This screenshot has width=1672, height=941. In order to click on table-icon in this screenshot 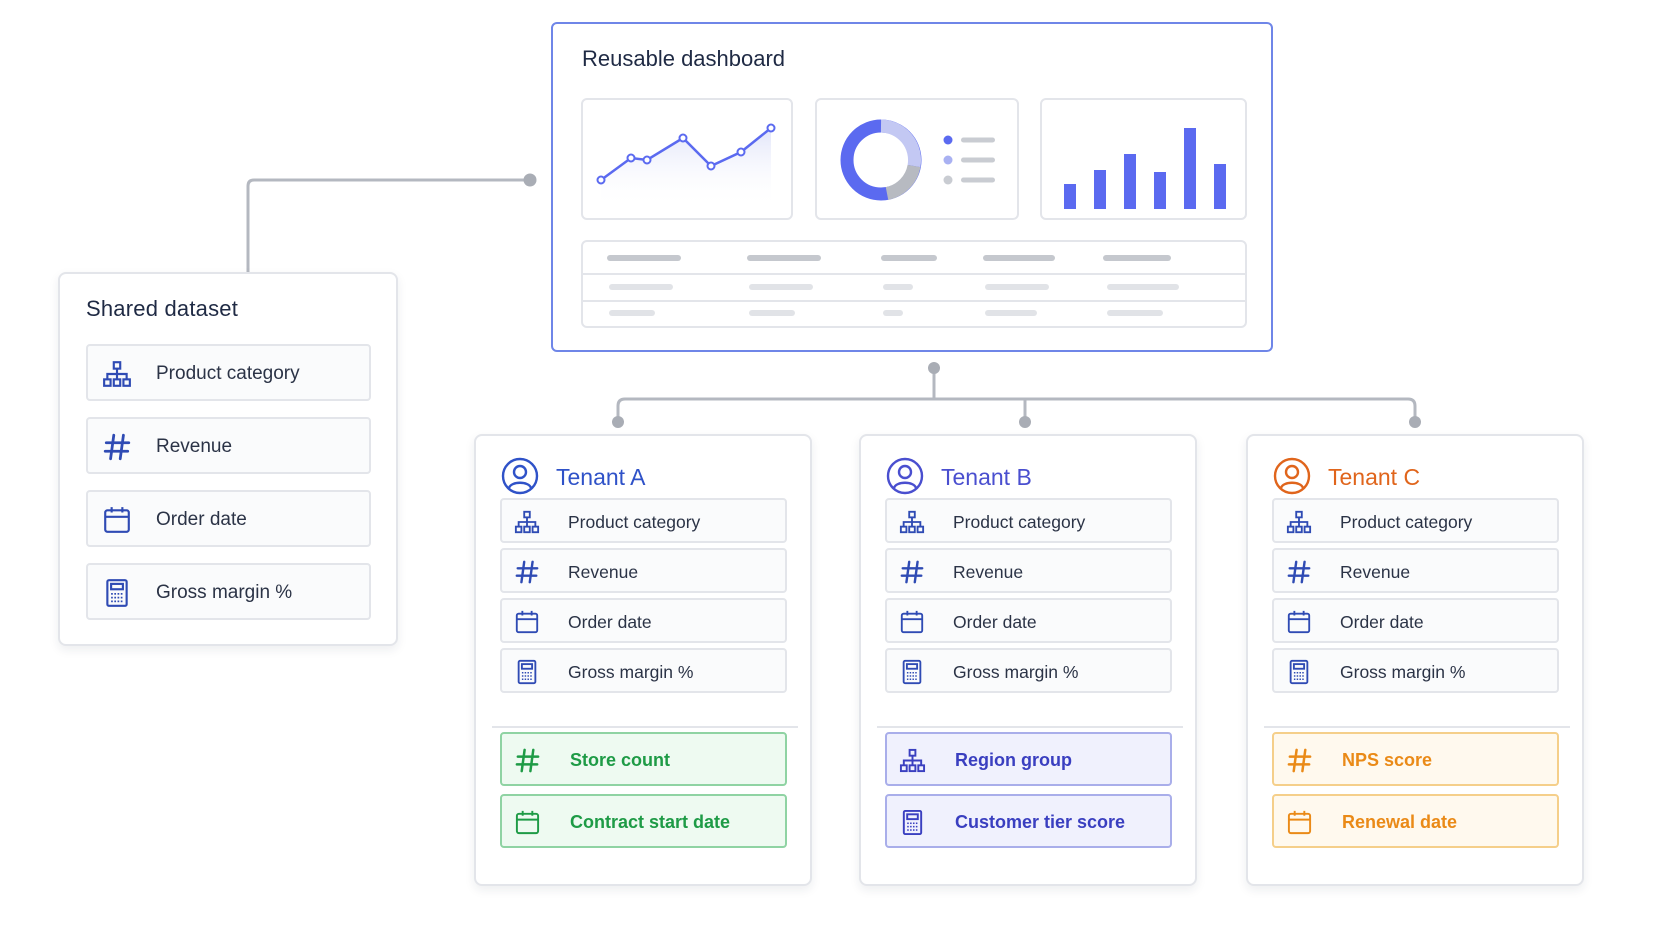, I will do `click(914, 285)`.